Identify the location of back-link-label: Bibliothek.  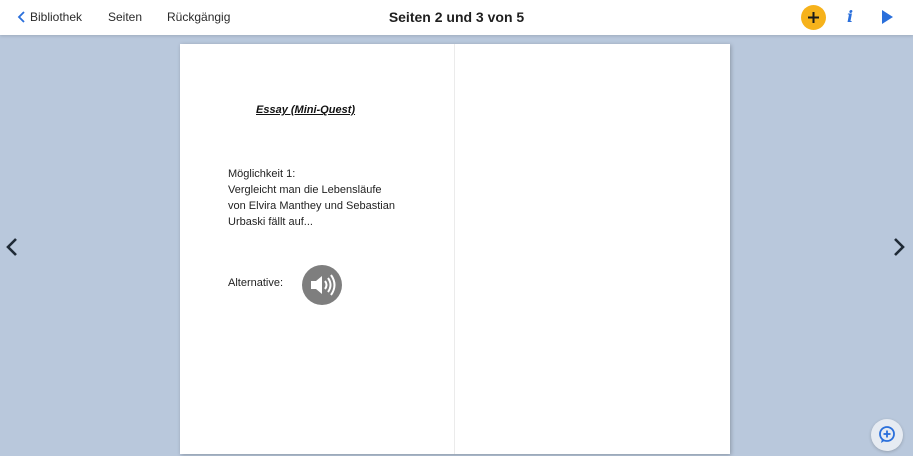
(56, 17).